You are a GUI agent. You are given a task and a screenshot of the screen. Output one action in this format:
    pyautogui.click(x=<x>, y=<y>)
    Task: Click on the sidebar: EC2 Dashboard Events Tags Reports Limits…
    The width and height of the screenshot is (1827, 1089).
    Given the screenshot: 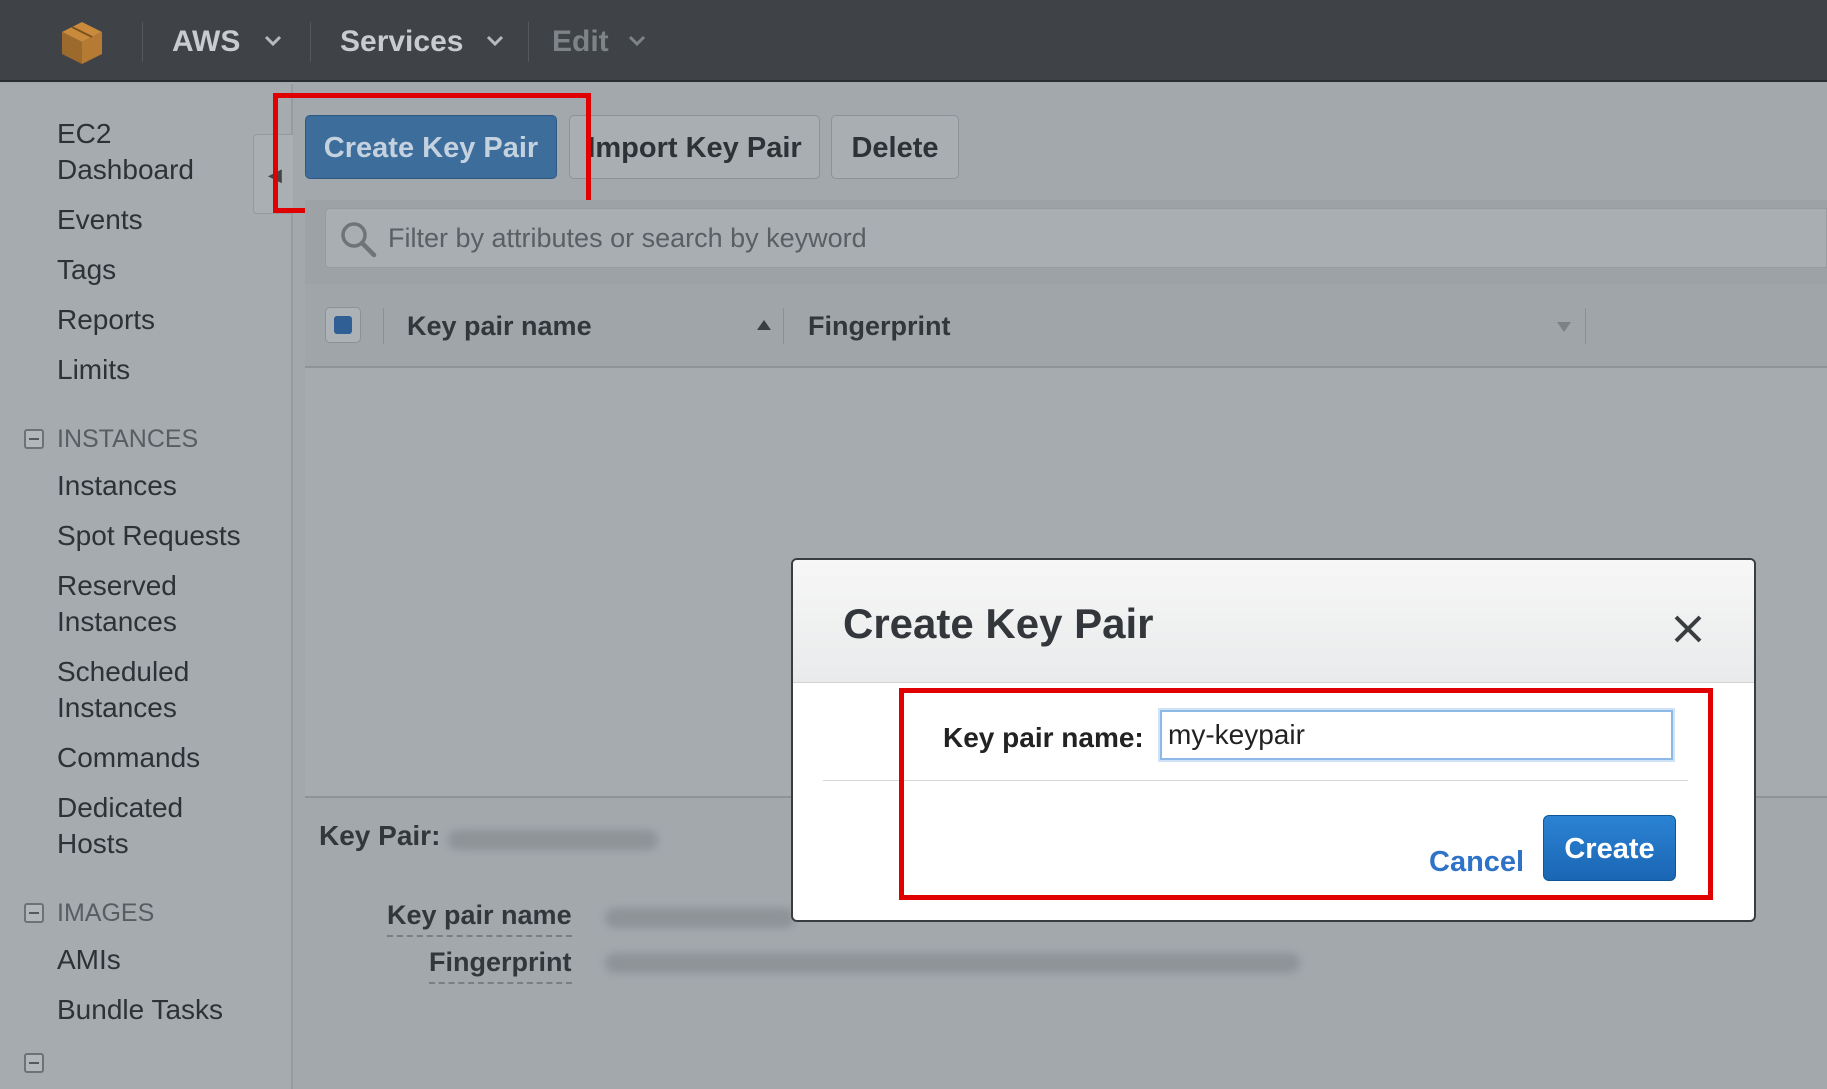 What is the action you would take?
    pyautogui.click(x=146, y=586)
    